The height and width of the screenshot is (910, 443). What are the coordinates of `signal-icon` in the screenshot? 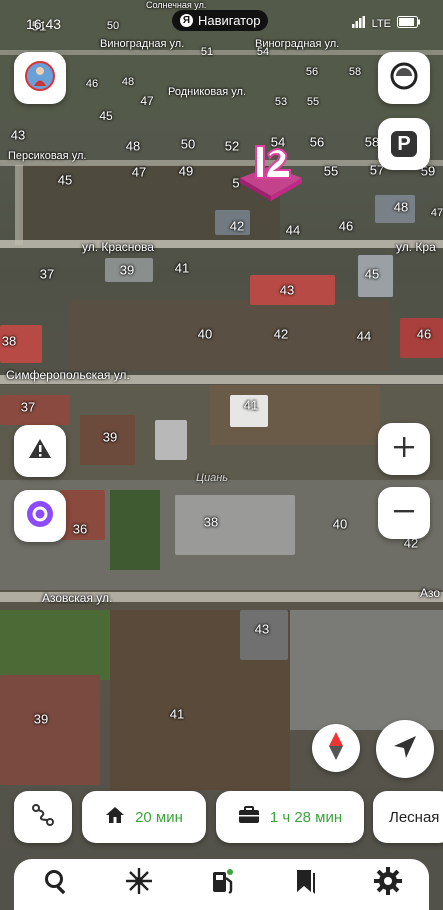 It's located at (358, 23).